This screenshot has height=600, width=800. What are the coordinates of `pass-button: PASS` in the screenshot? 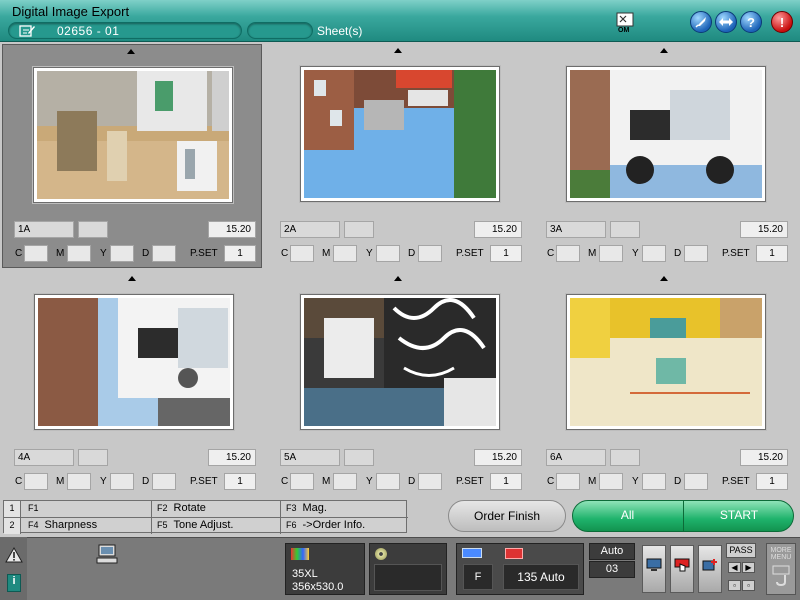 It's located at (741, 550).